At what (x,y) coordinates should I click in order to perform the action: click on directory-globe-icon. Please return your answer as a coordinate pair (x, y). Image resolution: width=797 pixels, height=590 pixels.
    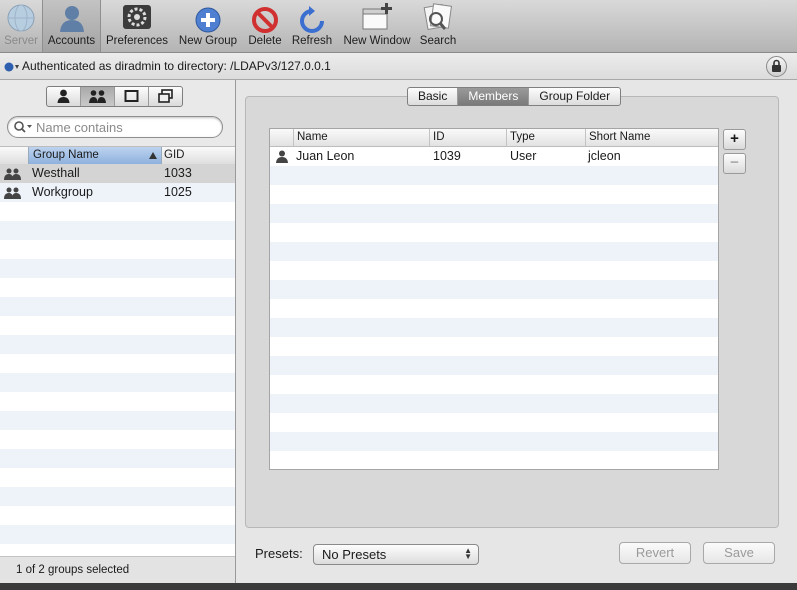
    Looking at the image, I should click on (12, 68).